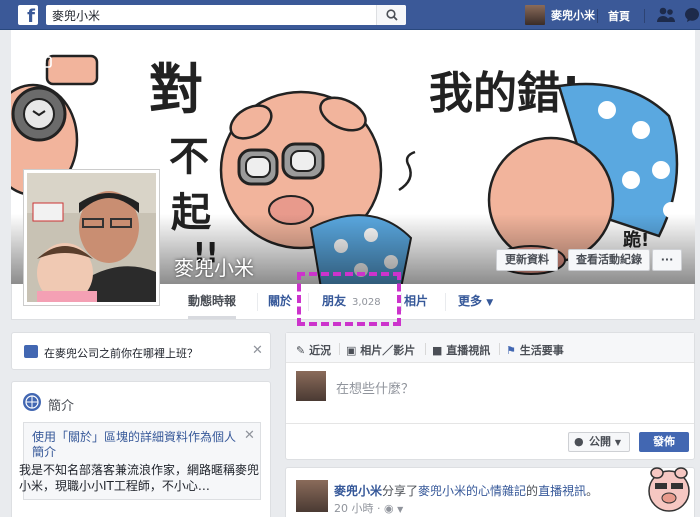 The width and height of the screenshot is (700, 517). Describe the element at coordinates (359, 508) in the screenshot. I see `story-time-label: 20 小時 ·` at that location.